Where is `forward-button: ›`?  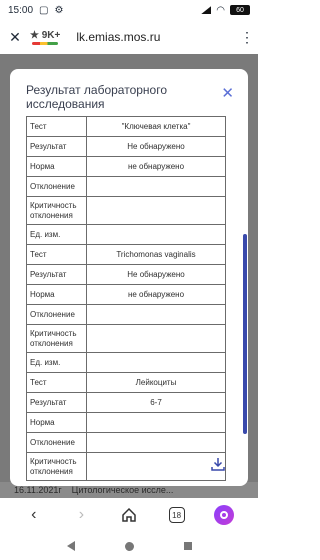 forward-button: › is located at coordinates (81, 515).